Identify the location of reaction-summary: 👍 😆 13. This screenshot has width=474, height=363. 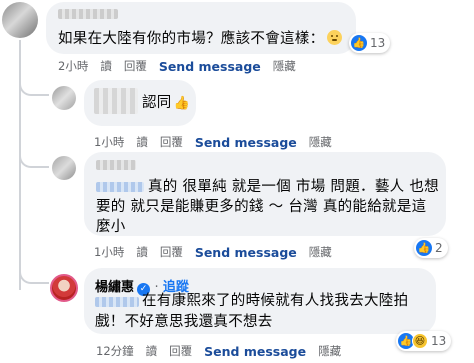
(424, 341).